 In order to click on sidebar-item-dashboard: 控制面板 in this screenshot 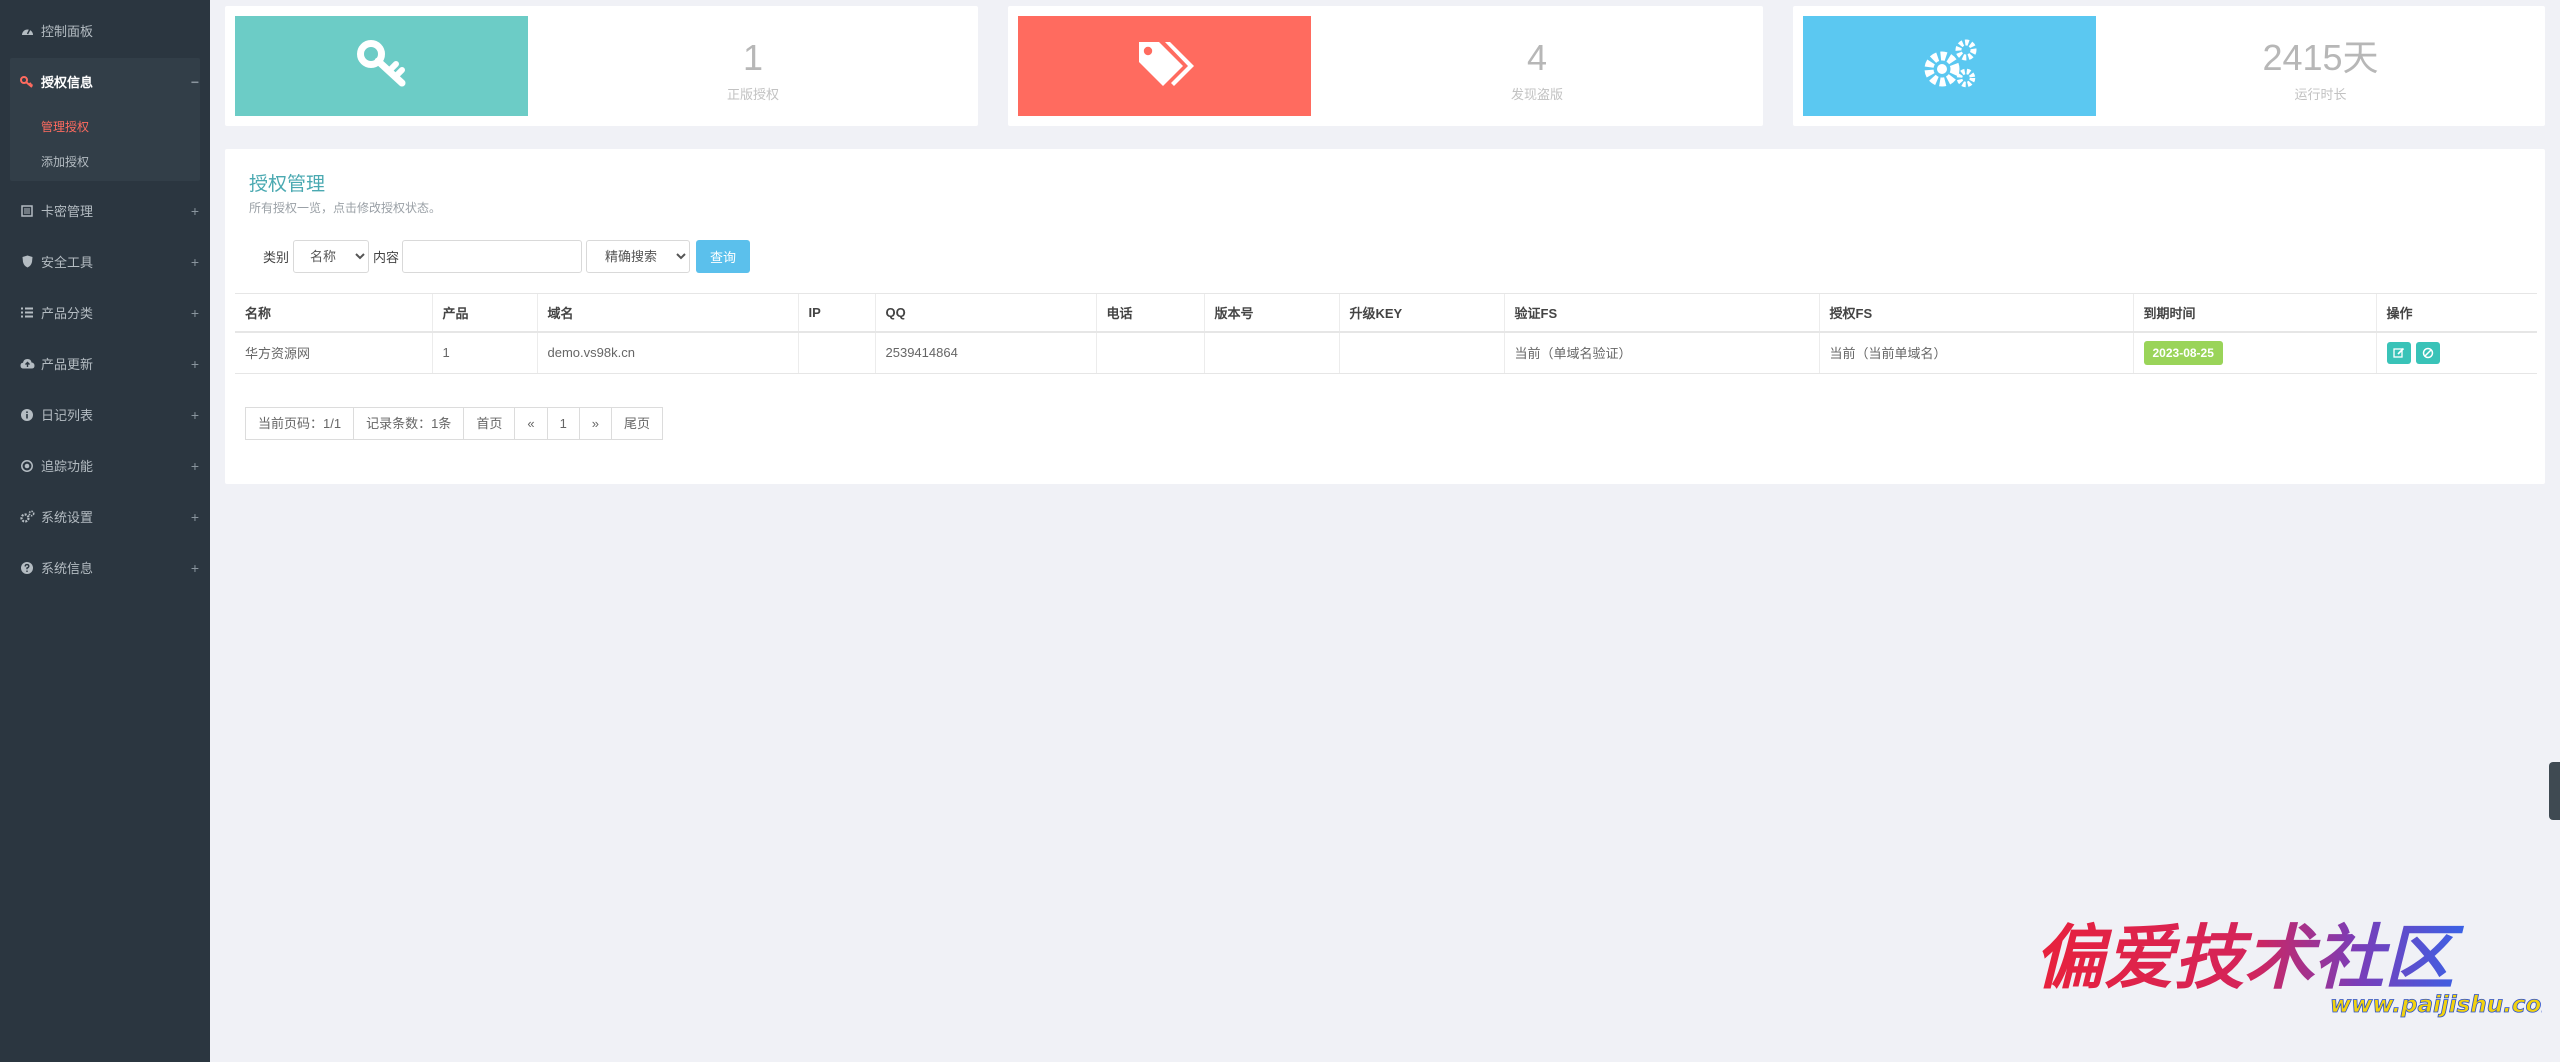, I will do `click(105, 30)`.